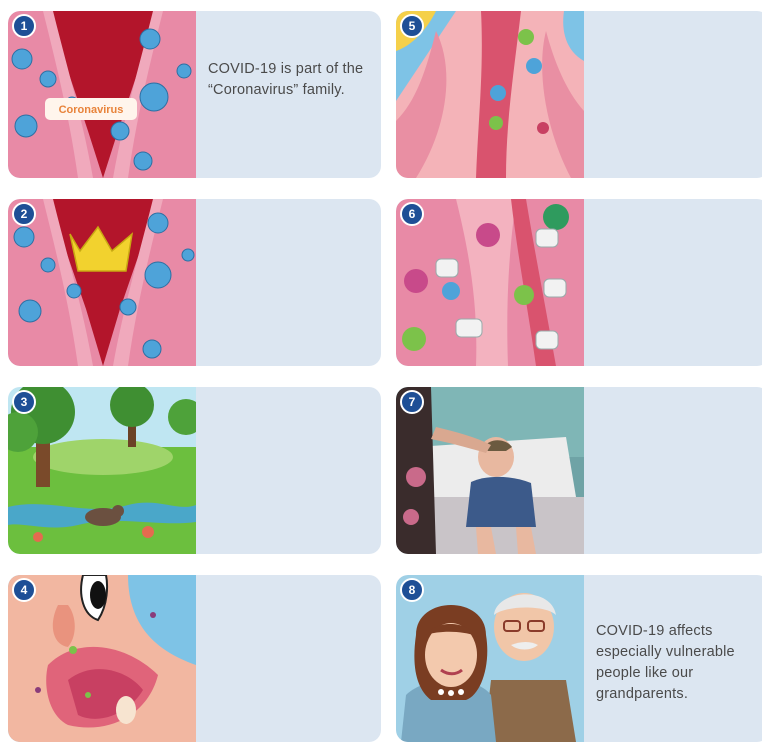  I want to click on step-badge-2: 2, so click(24, 214).